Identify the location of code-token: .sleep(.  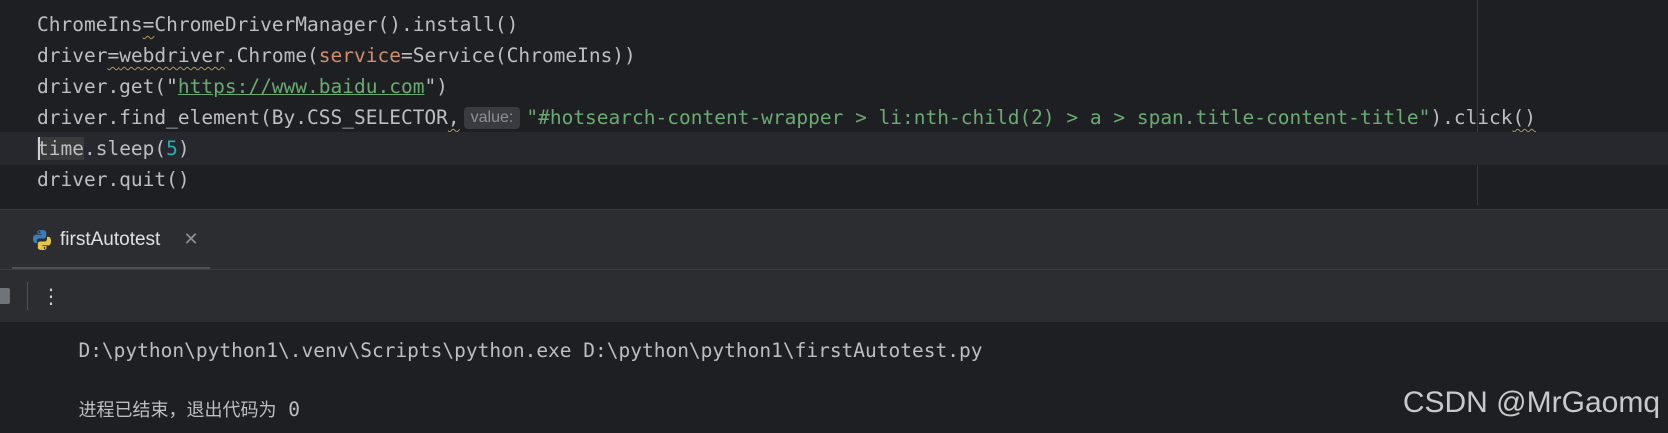
(125, 148).